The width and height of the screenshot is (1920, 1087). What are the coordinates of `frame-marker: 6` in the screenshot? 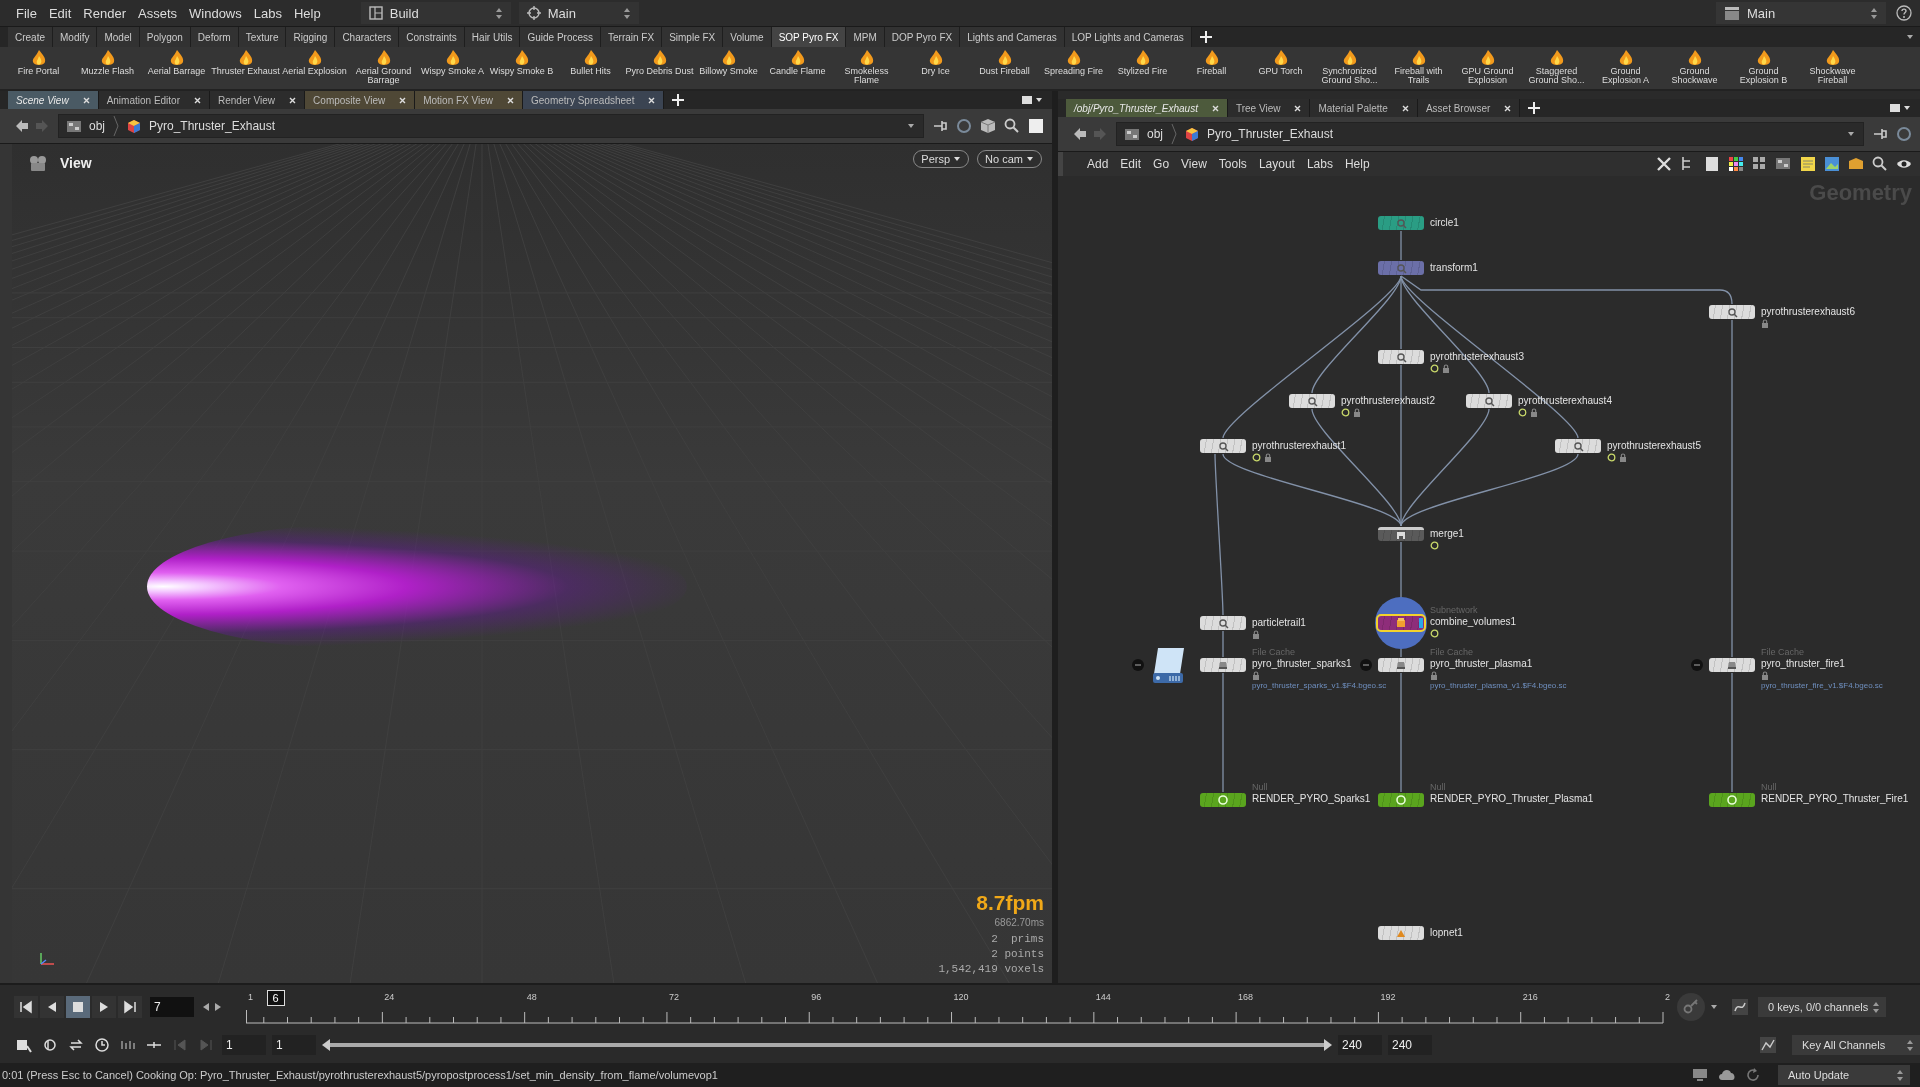 It's located at (275, 998).